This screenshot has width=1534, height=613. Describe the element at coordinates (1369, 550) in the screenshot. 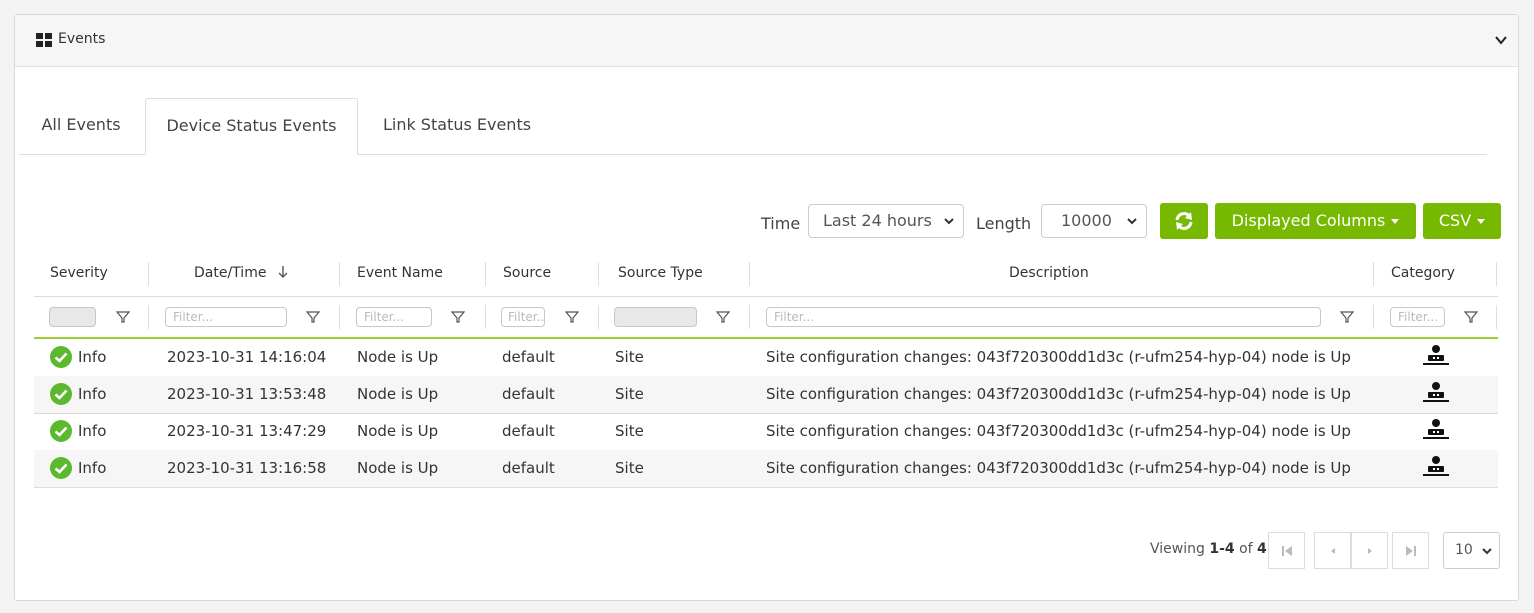

I see `next-page-button` at that location.